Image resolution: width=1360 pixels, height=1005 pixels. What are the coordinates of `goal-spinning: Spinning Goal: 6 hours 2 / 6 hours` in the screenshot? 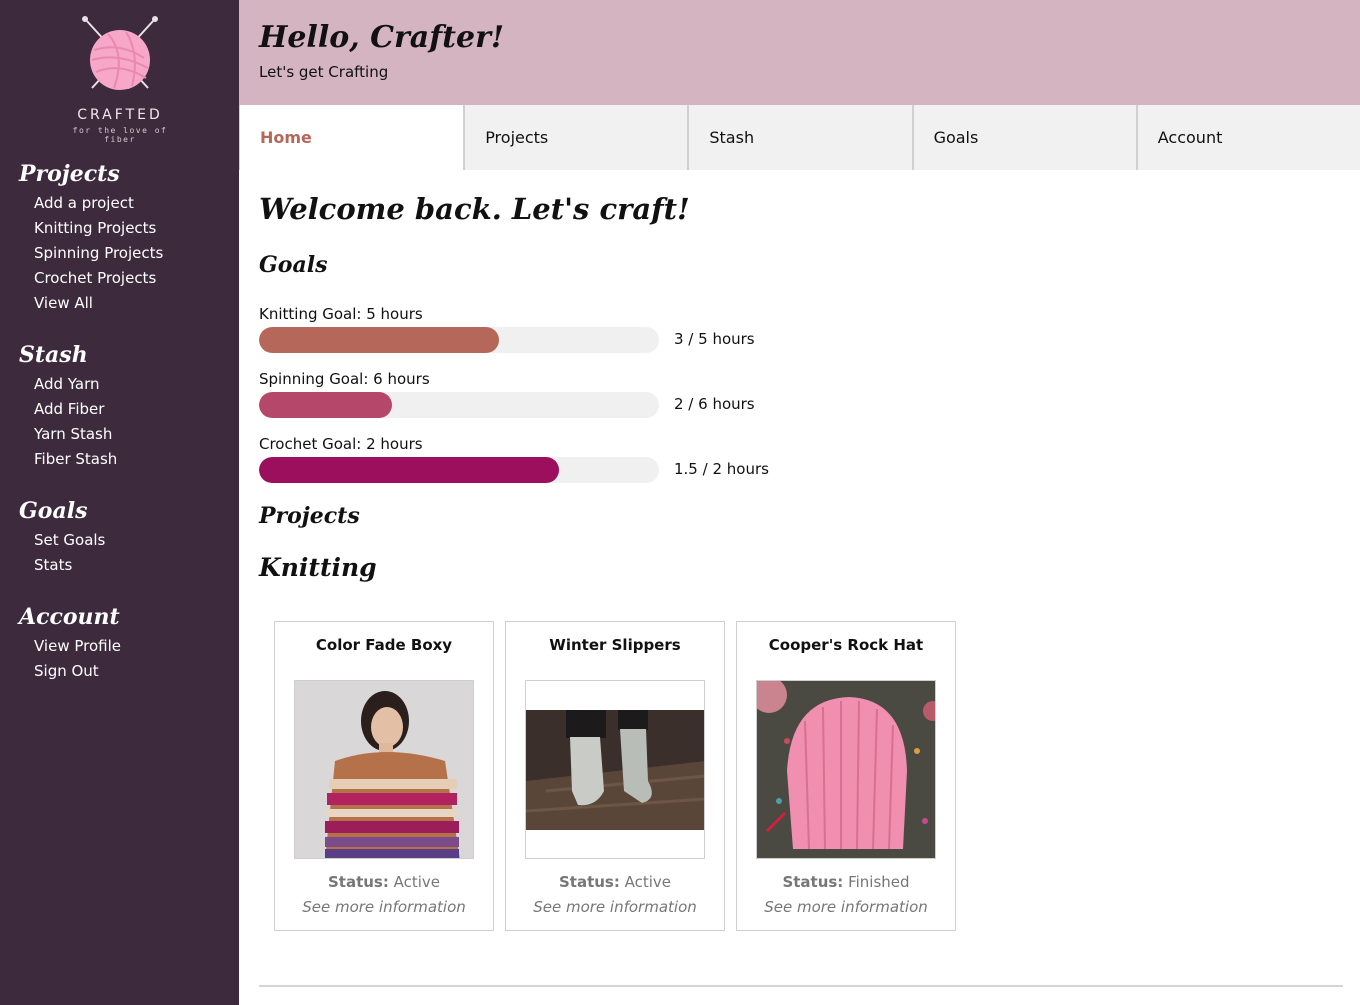 It's located at (519, 400).